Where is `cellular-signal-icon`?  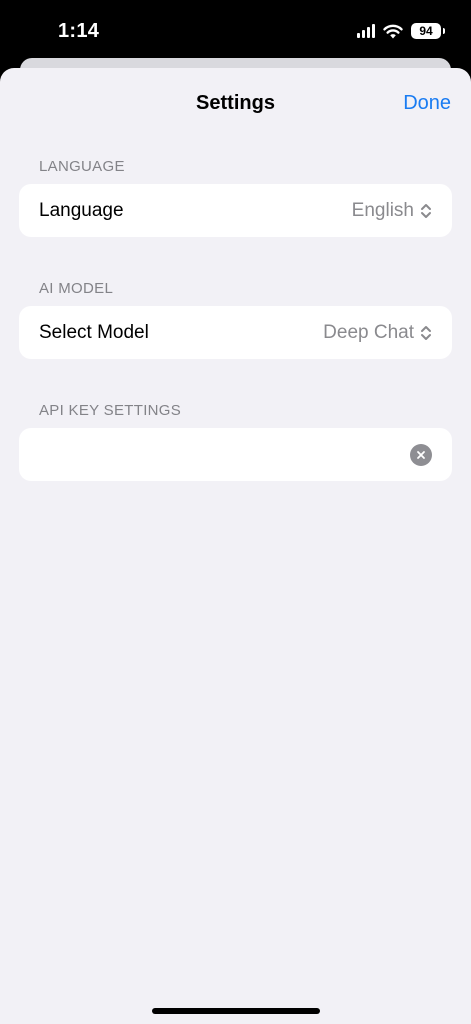 cellular-signal-icon is located at coordinates (366, 31).